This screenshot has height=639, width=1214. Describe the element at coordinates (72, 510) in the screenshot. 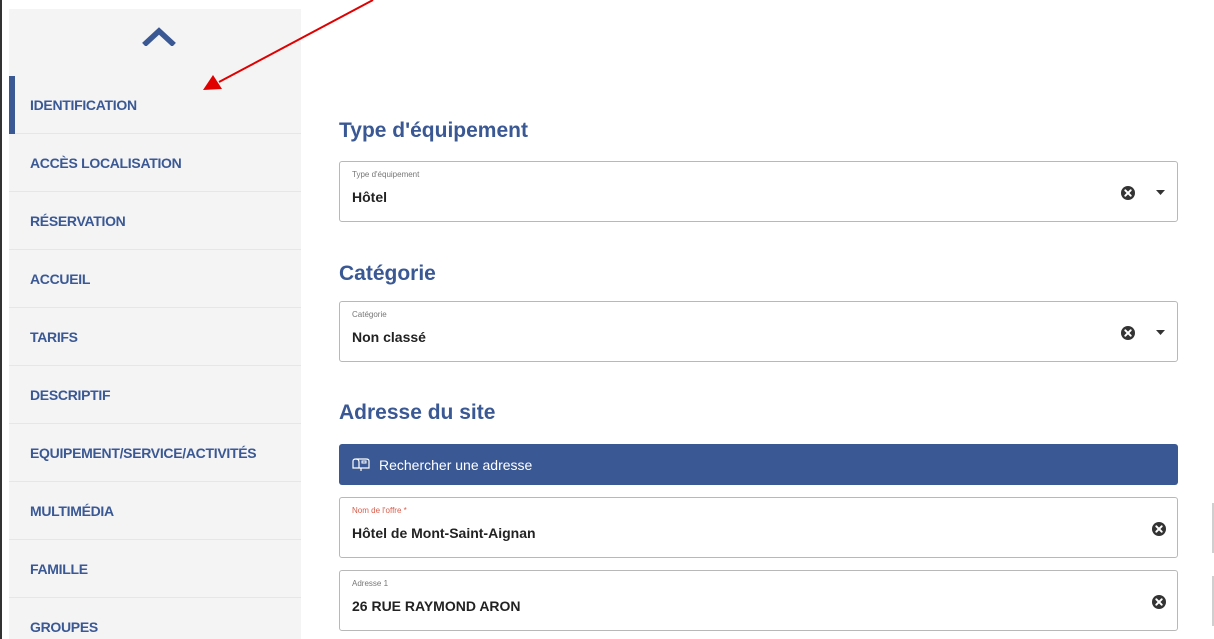

I see `sidebar-item-label: MULTIMÉDIA` at that location.